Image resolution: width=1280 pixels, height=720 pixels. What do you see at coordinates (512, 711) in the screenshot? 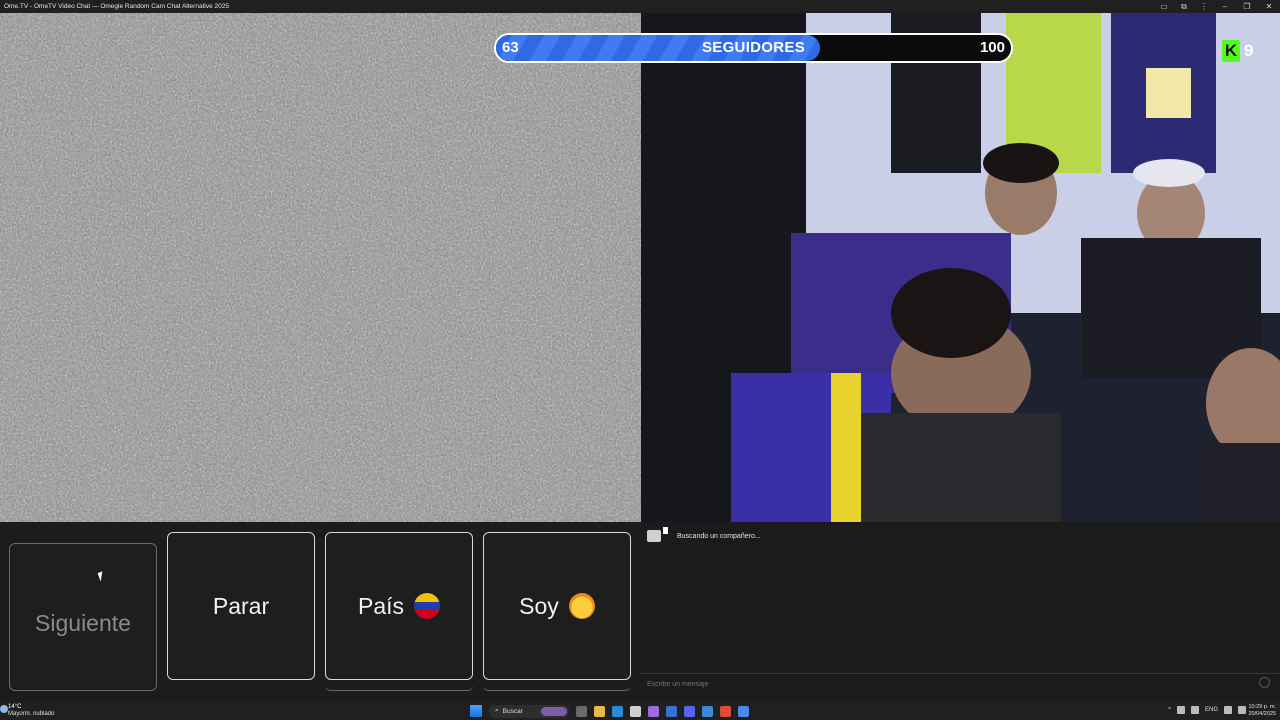
I see `search-label: Buscar` at bounding box center [512, 711].